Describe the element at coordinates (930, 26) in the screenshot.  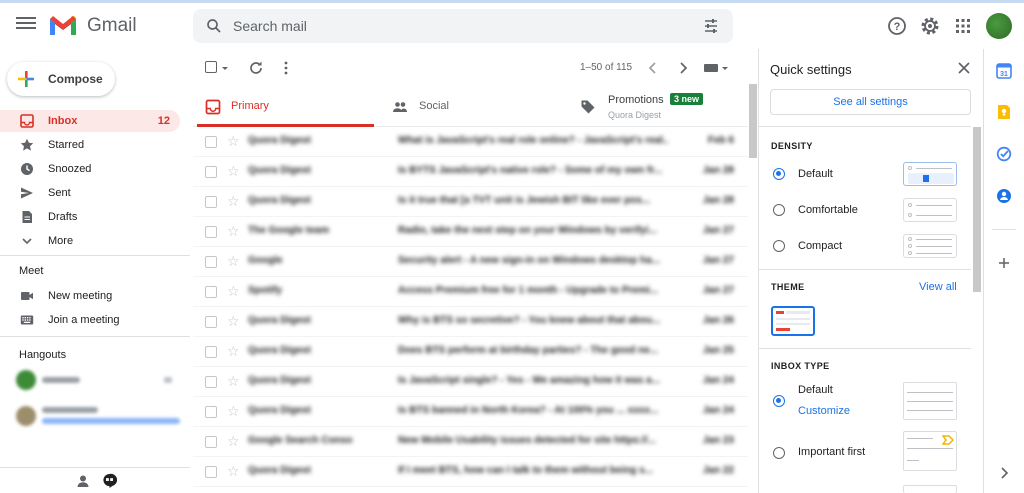
I see `settings-gear-icon` at that location.